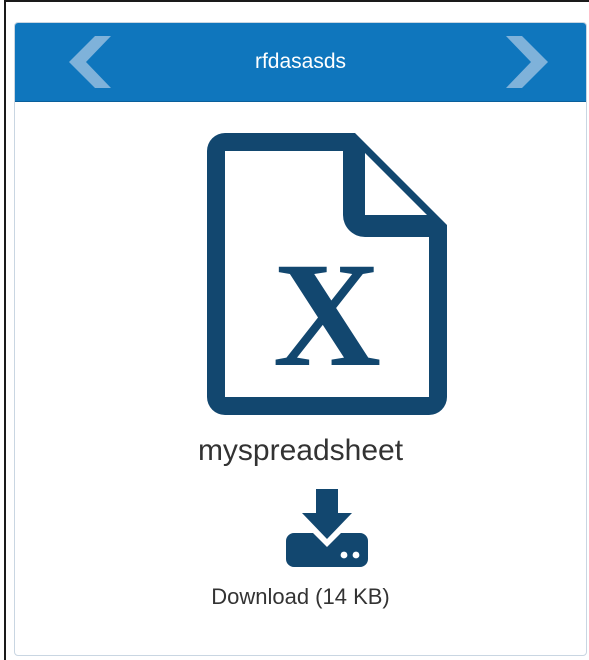 The width and height of the screenshot is (589, 660). What do you see at coordinates (294, 1) in the screenshot?
I see `window-top-border` at bounding box center [294, 1].